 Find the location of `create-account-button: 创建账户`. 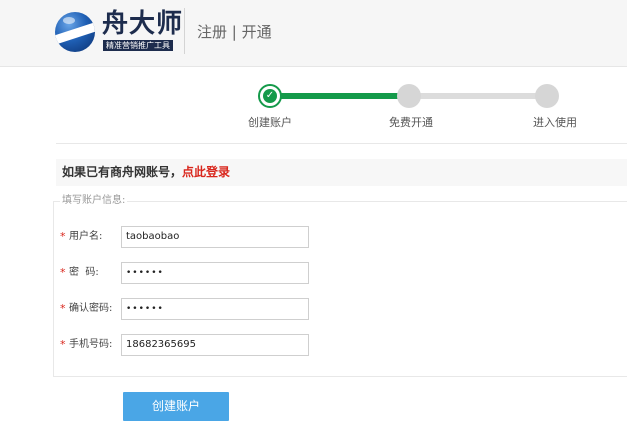

create-account-button: 创建账户 is located at coordinates (176, 406).